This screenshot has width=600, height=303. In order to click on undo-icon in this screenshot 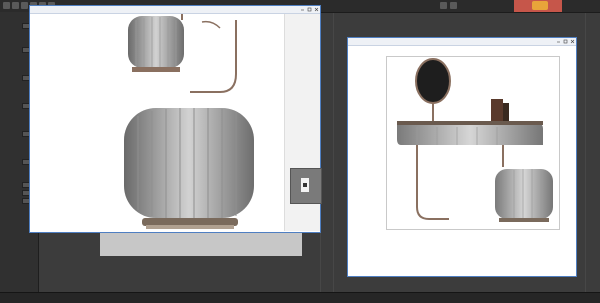, I will do `click(6, 5)`.